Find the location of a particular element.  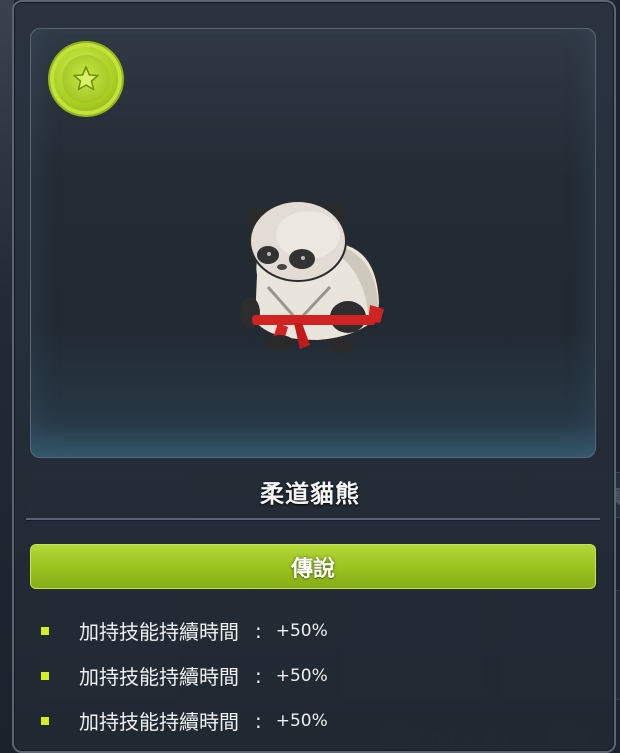

divider is located at coordinates (313, 519).